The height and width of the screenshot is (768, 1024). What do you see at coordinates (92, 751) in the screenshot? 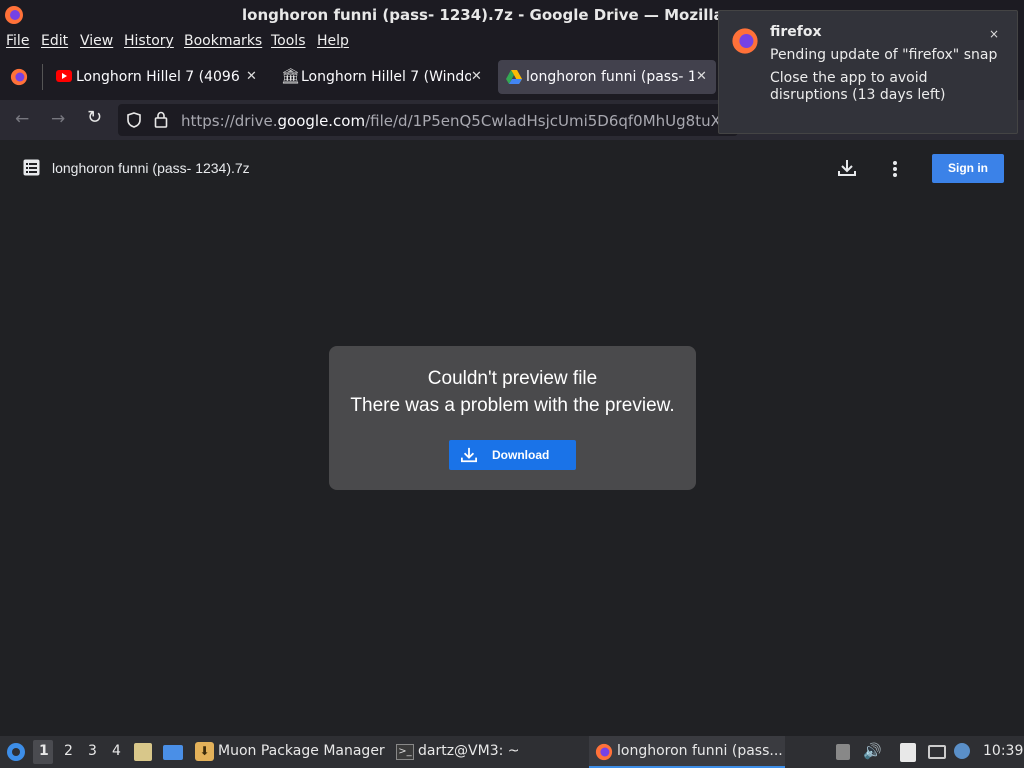
I see `workspace-3: 3` at bounding box center [92, 751].